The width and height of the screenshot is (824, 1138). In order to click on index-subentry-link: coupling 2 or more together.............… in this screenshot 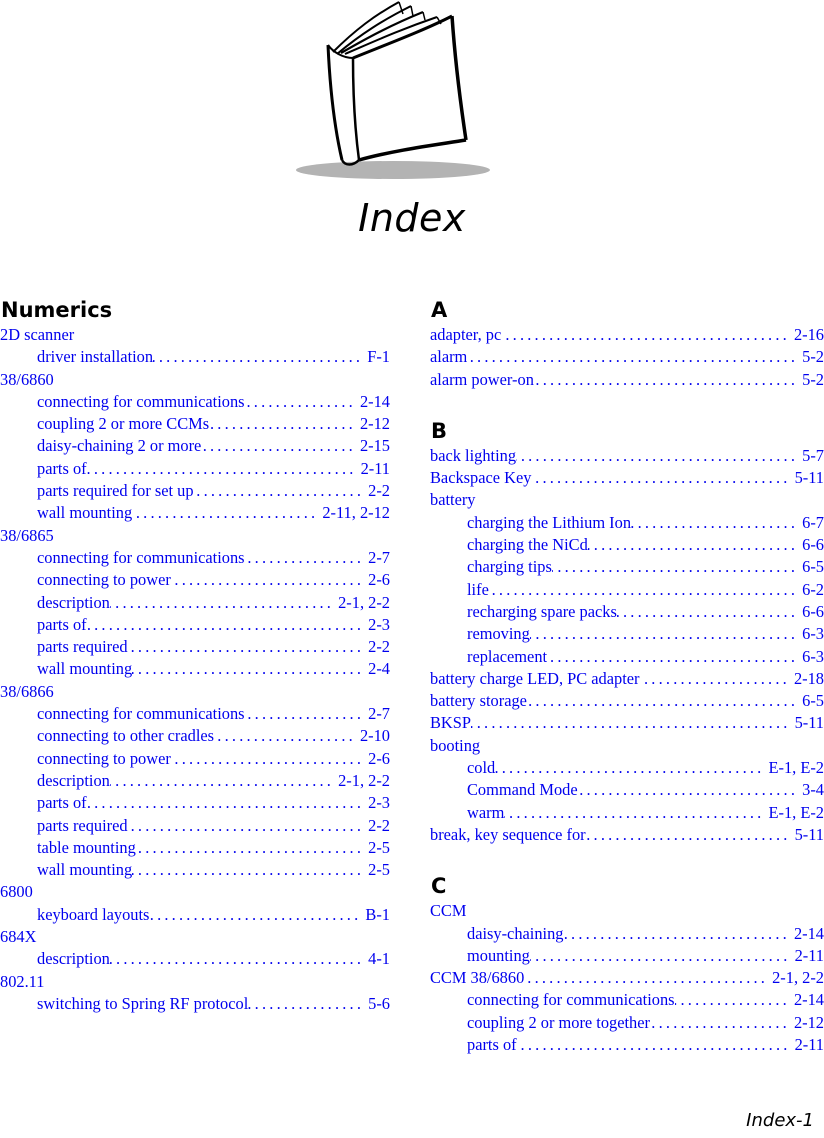, I will do `click(627, 1023)`.